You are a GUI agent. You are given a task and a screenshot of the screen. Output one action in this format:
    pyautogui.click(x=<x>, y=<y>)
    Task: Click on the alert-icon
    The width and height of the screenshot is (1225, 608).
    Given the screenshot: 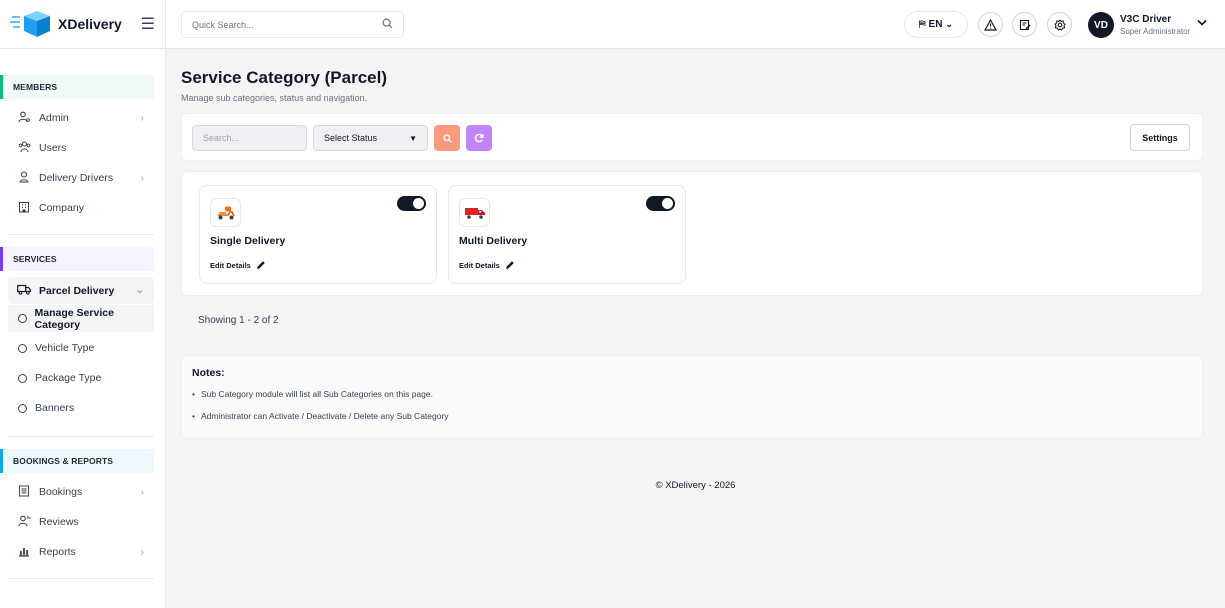 What is the action you would take?
    pyautogui.click(x=990, y=24)
    